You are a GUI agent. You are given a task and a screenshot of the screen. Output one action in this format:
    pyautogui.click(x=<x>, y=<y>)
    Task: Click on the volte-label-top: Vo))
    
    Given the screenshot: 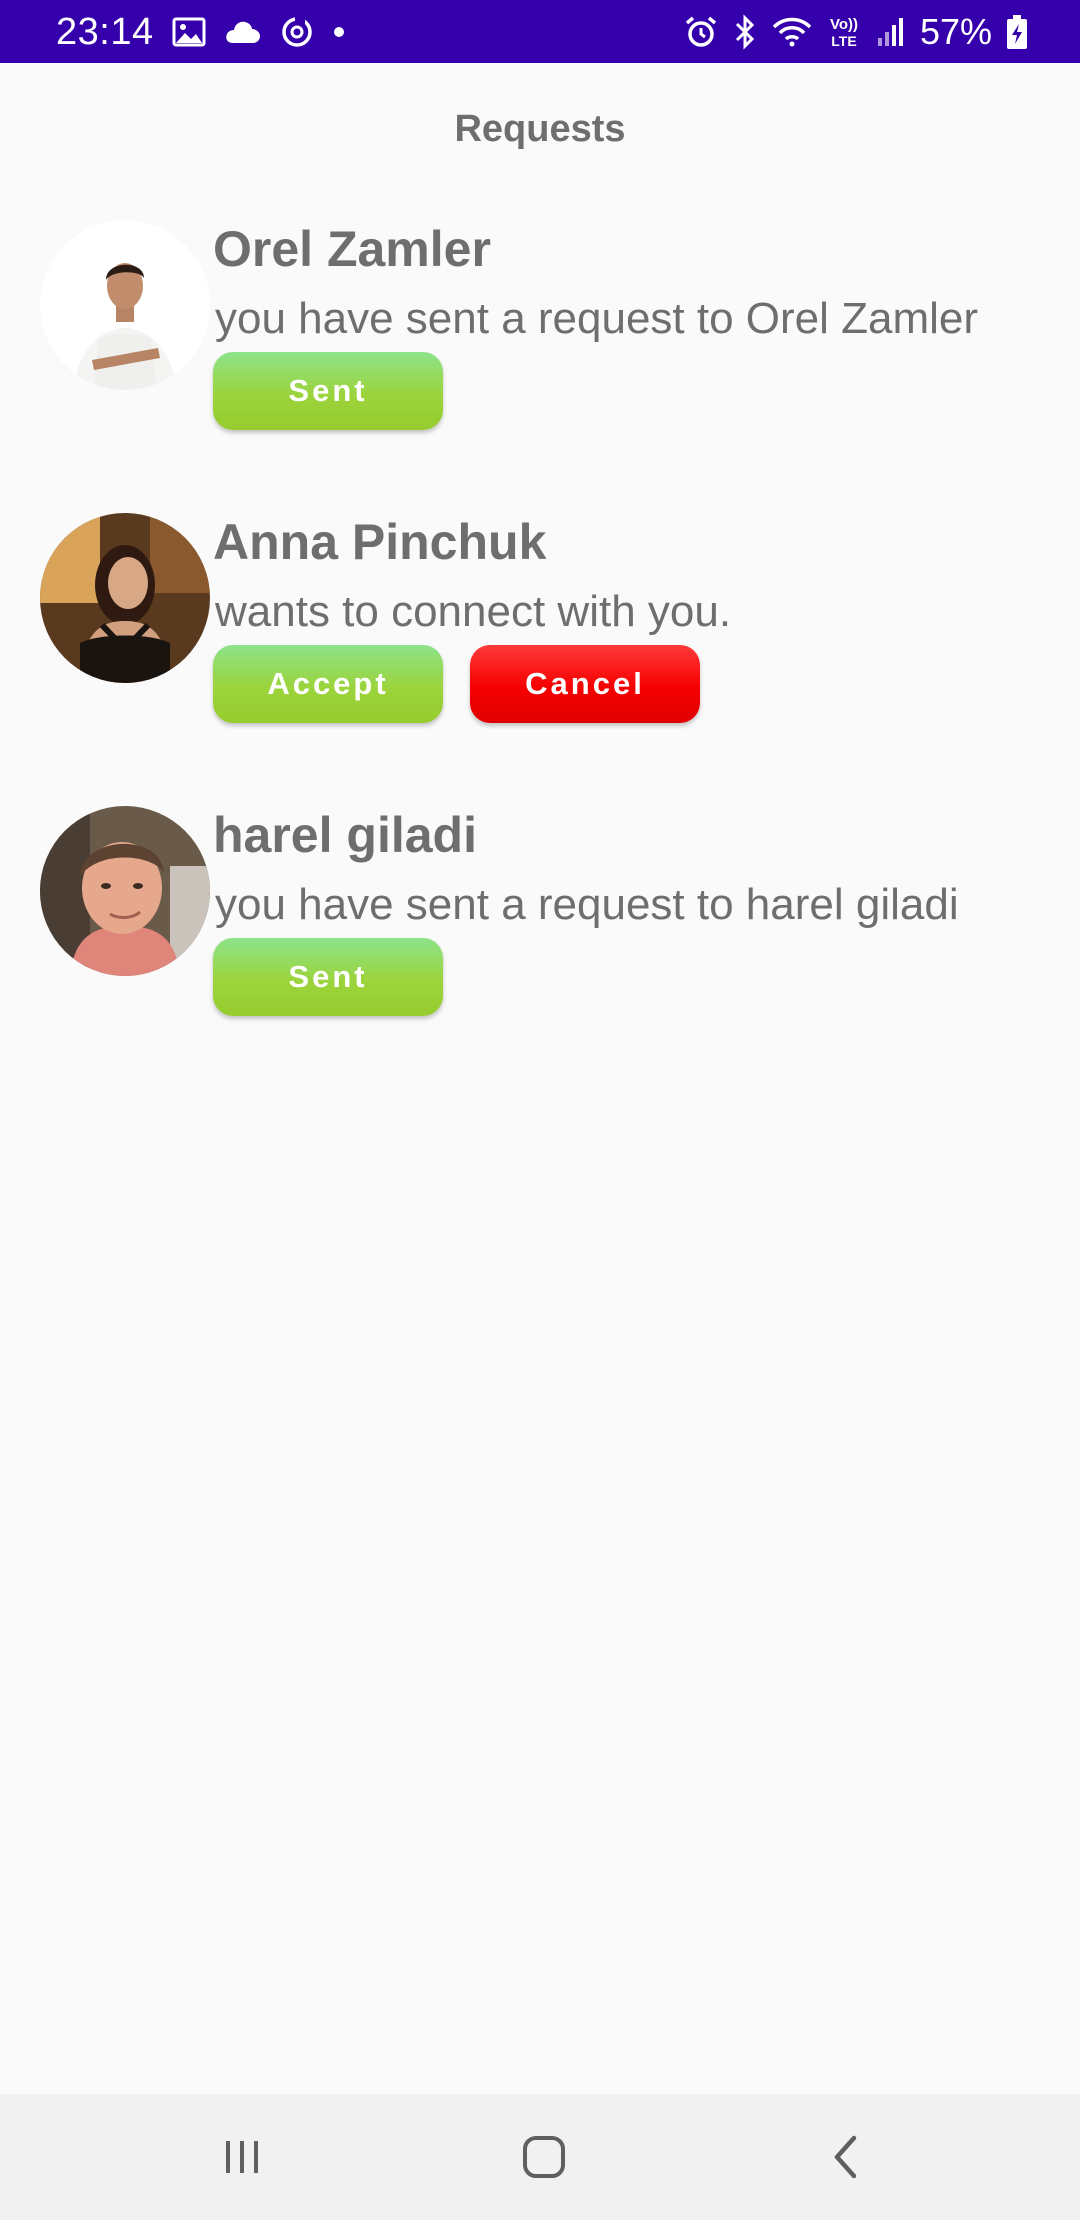 What is the action you would take?
    pyautogui.click(x=844, y=24)
    